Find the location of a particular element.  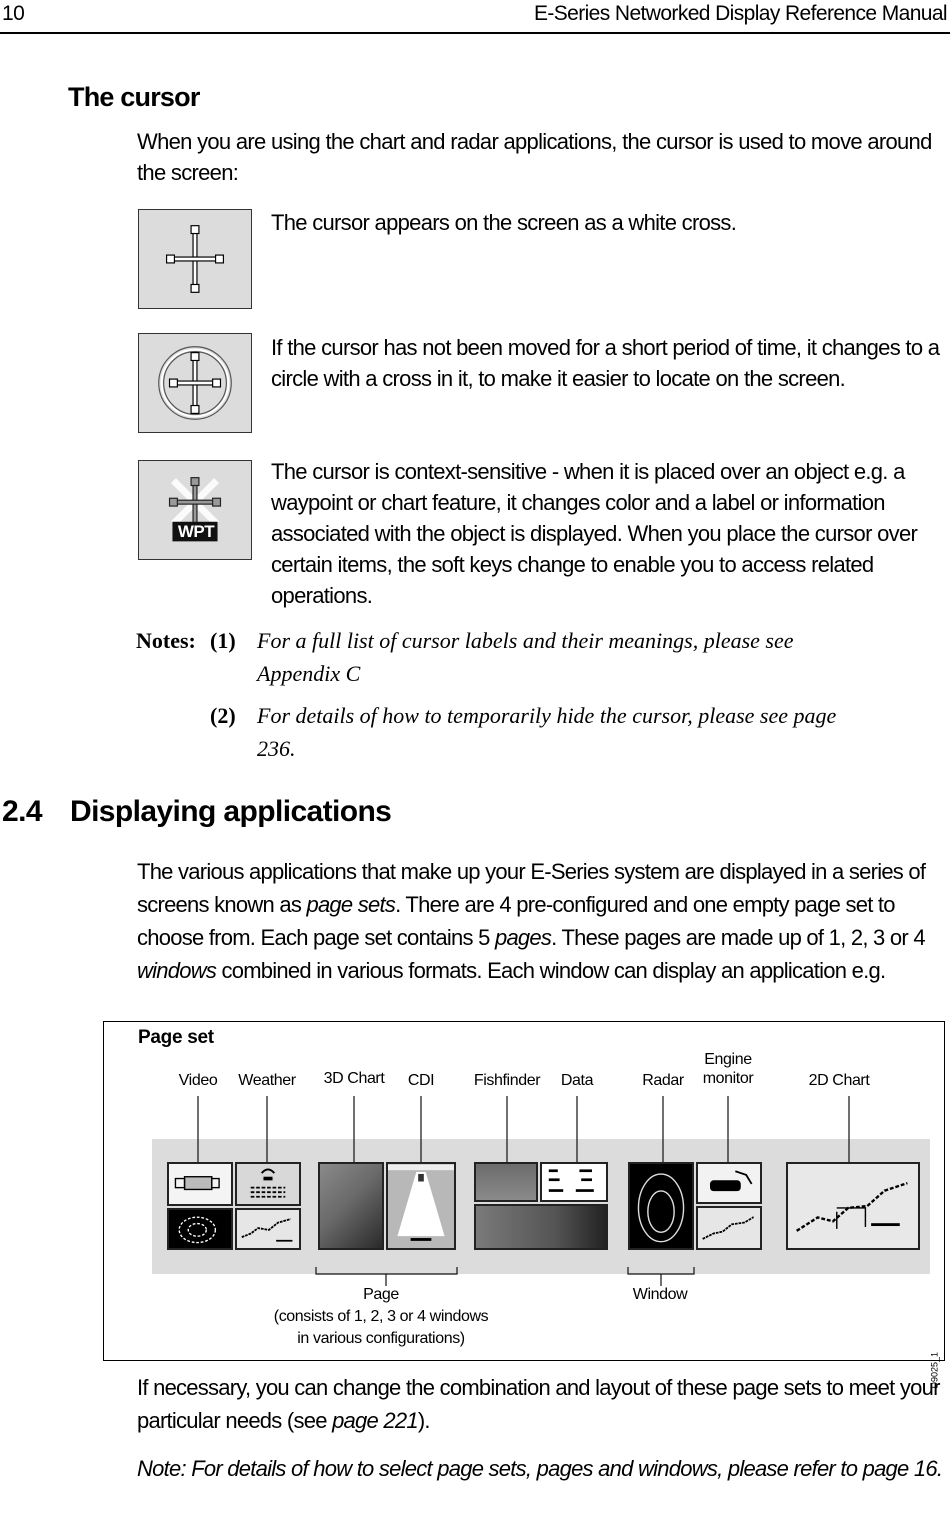

window-label: Window is located at coordinates (660, 1294).